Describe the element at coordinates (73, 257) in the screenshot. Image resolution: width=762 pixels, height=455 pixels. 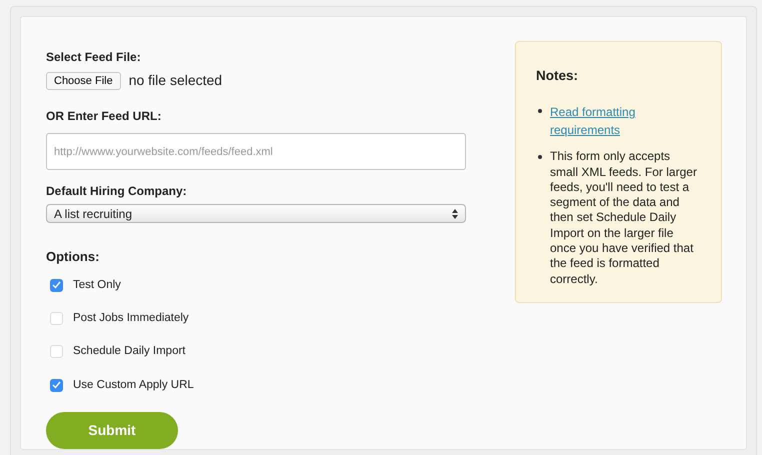
I see `options-label: Options:` at that location.